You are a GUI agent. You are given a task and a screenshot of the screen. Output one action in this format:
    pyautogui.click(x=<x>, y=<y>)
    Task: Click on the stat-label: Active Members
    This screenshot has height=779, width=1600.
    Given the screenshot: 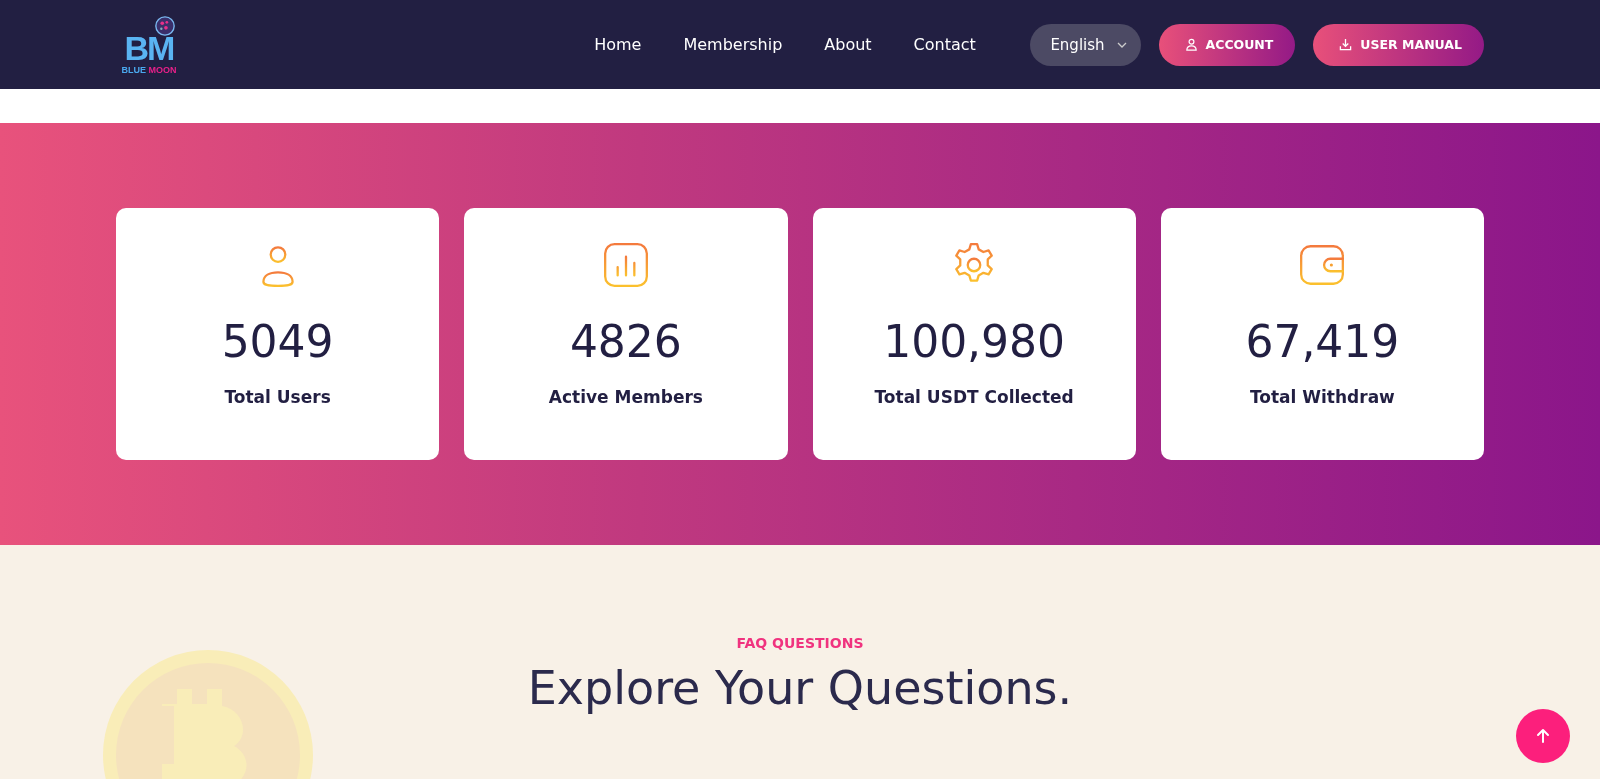 What is the action you would take?
    pyautogui.click(x=625, y=397)
    